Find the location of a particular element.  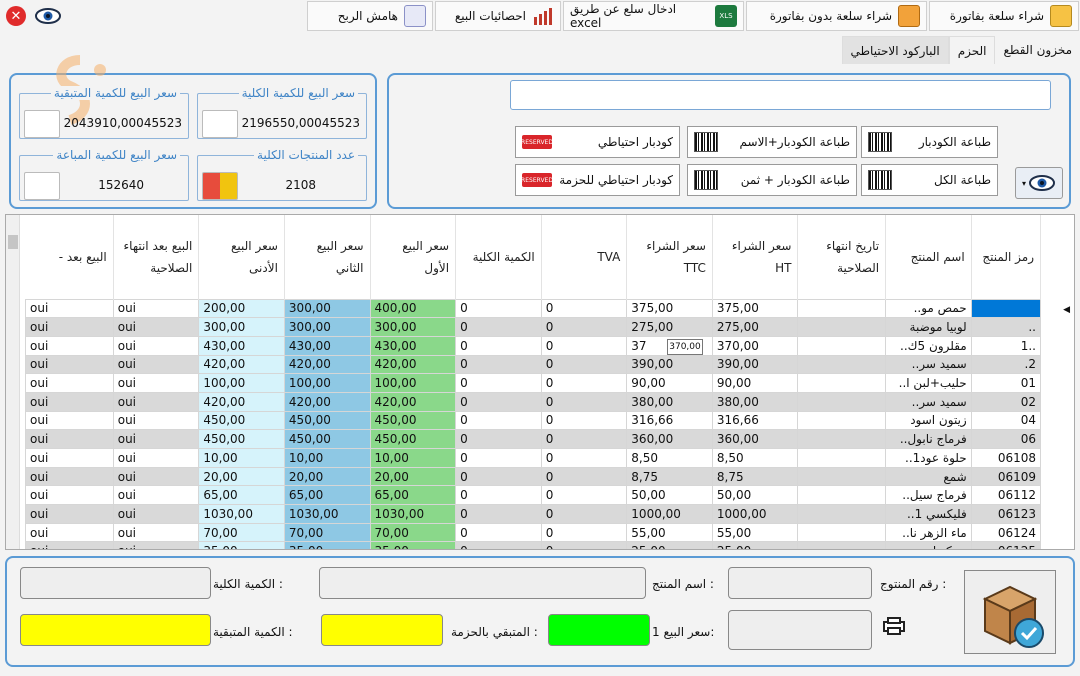

table-cell: 360,00 is located at coordinates (755, 439).